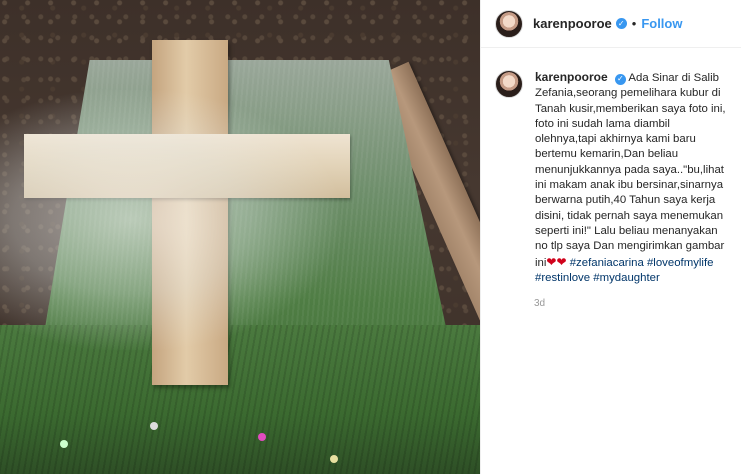  What do you see at coordinates (562, 278) in the screenshot?
I see `hashtag-link: #restinlove` at bounding box center [562, 278].